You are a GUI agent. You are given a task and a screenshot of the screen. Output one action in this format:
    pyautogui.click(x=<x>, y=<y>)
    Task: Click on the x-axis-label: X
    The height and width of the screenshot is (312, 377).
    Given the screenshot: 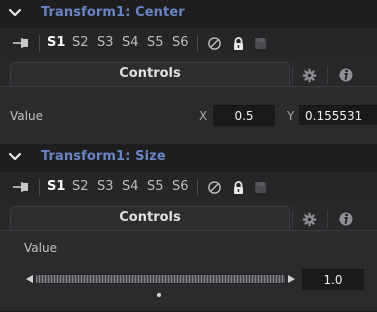 What is the action you would take?
    pyautogui.click(x=203, y=116)
    